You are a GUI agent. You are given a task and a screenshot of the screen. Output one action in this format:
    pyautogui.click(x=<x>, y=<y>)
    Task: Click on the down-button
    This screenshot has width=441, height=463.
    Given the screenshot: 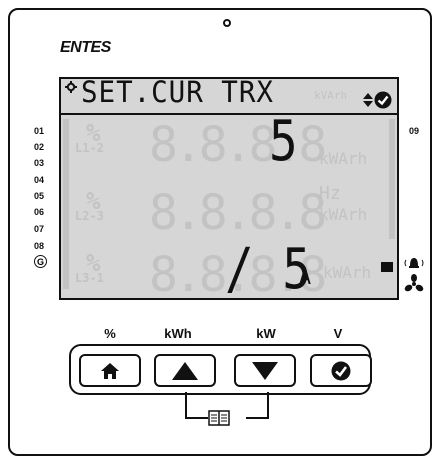 What is the action you would take?
    pyautogui.click(x=265, y=370)
    